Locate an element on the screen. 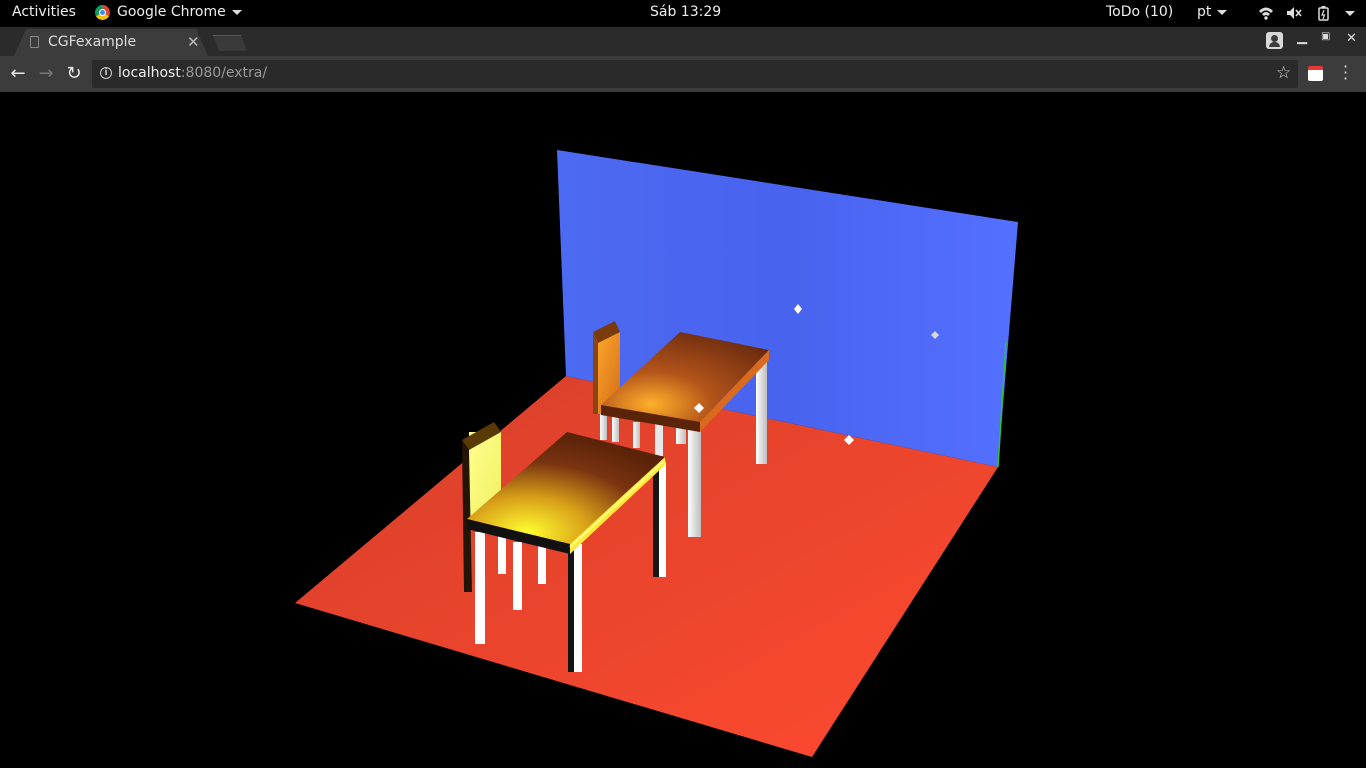 This screenshot has height=768, width=1366. battery-icon is located at coordinates (1324, 13).